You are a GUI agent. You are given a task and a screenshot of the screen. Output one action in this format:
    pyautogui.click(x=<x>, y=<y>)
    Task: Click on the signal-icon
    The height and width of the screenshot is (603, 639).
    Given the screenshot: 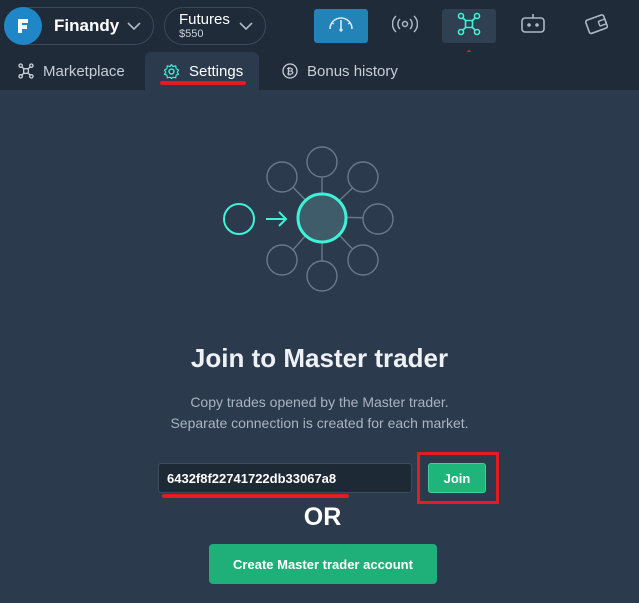 What is the action you would take?
    pyautogui.click(x=405, y=26)
    